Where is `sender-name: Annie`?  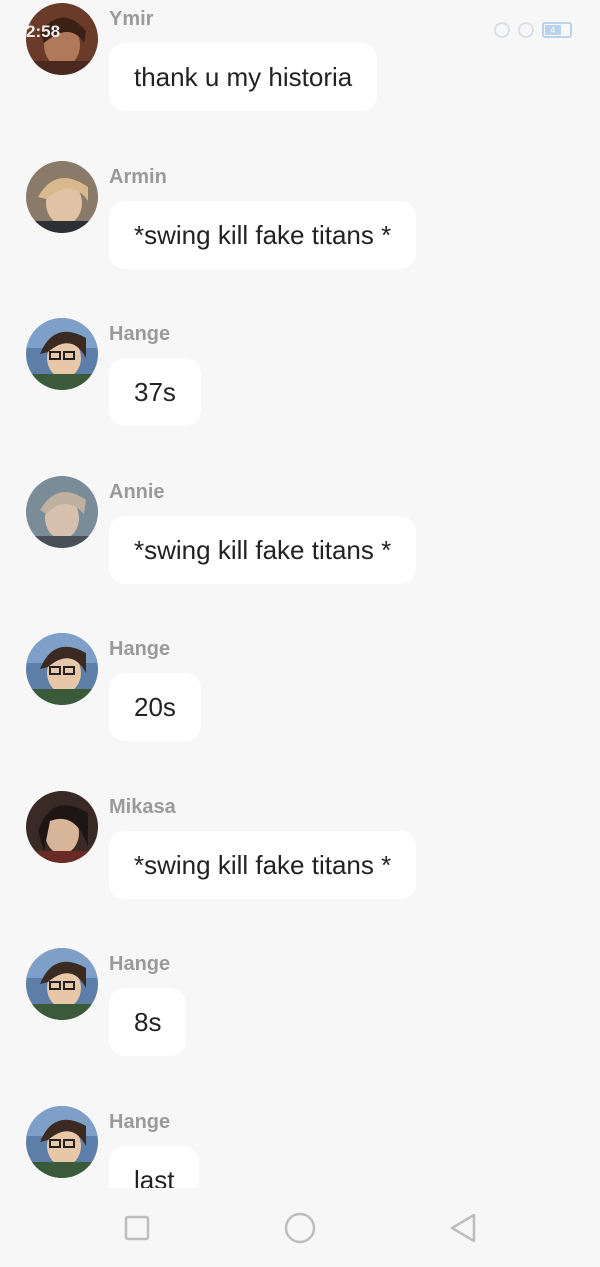 sender-name: Annie is located at coordinates (137, 492).